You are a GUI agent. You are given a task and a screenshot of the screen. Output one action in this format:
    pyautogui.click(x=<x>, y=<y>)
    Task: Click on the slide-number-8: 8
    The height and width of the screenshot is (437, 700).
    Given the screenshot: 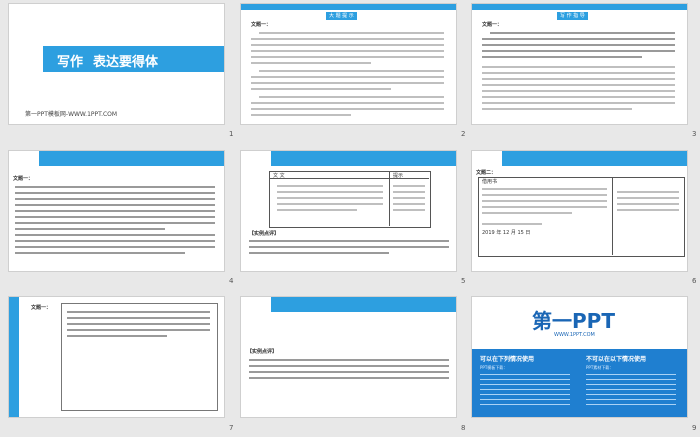 What is the action you would take?
    pyautogui.click(x=463, y=428)
    